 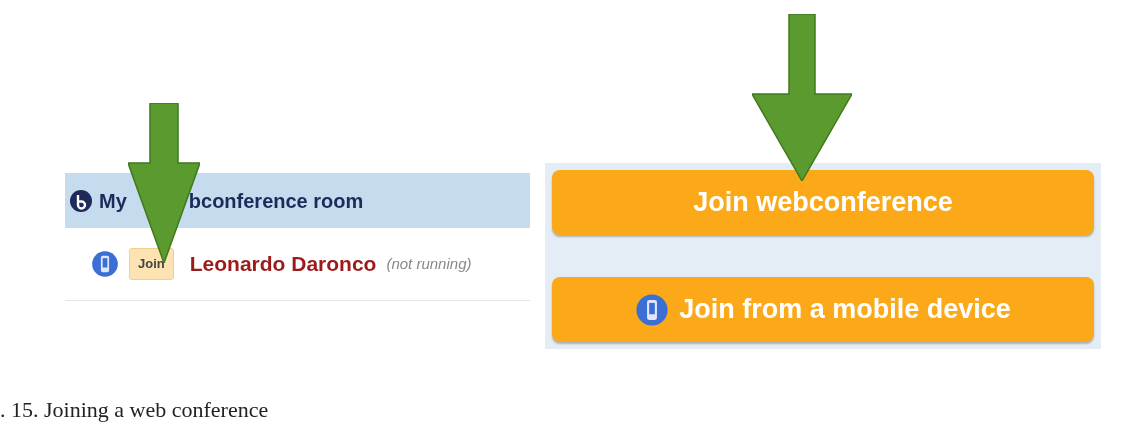 I want to click on figure-caption: . 15. Joining a web conference, so click(x=134, y=410).